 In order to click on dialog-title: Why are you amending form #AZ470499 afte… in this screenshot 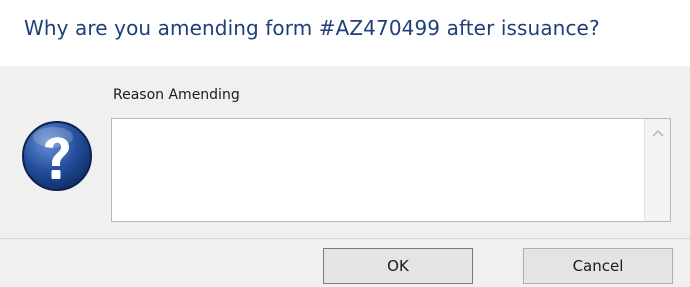, I will do `click(312, 28)`.